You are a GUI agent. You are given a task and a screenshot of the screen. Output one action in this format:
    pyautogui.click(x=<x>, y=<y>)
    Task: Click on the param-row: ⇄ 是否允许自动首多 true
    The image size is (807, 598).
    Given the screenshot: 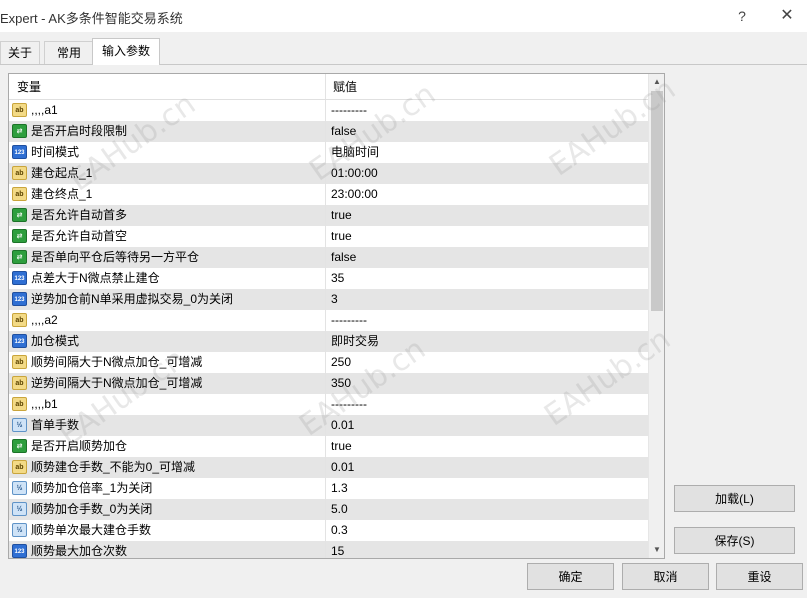 What is the action you would take?
    pyautogui.click(x=328, y=215)
    